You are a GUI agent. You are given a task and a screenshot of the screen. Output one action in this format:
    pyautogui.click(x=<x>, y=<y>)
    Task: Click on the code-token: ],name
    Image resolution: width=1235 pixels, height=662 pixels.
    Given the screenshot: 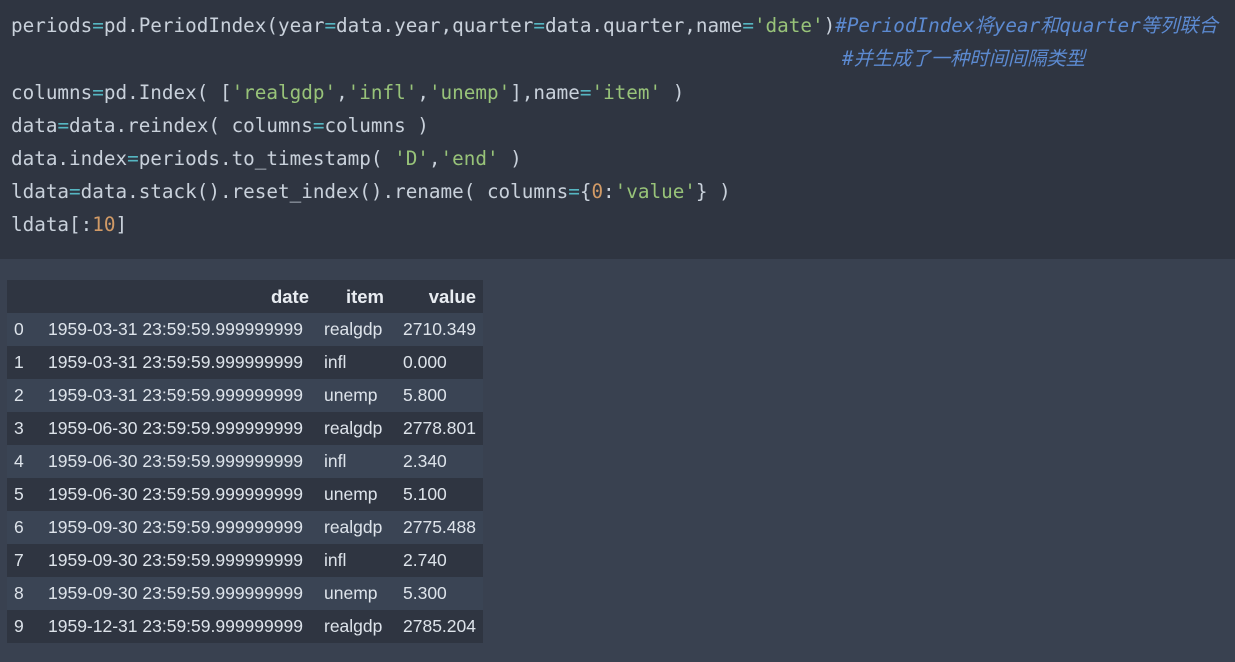 What is the action you would take?
    pyautogui.click(x=545, y=92)
    